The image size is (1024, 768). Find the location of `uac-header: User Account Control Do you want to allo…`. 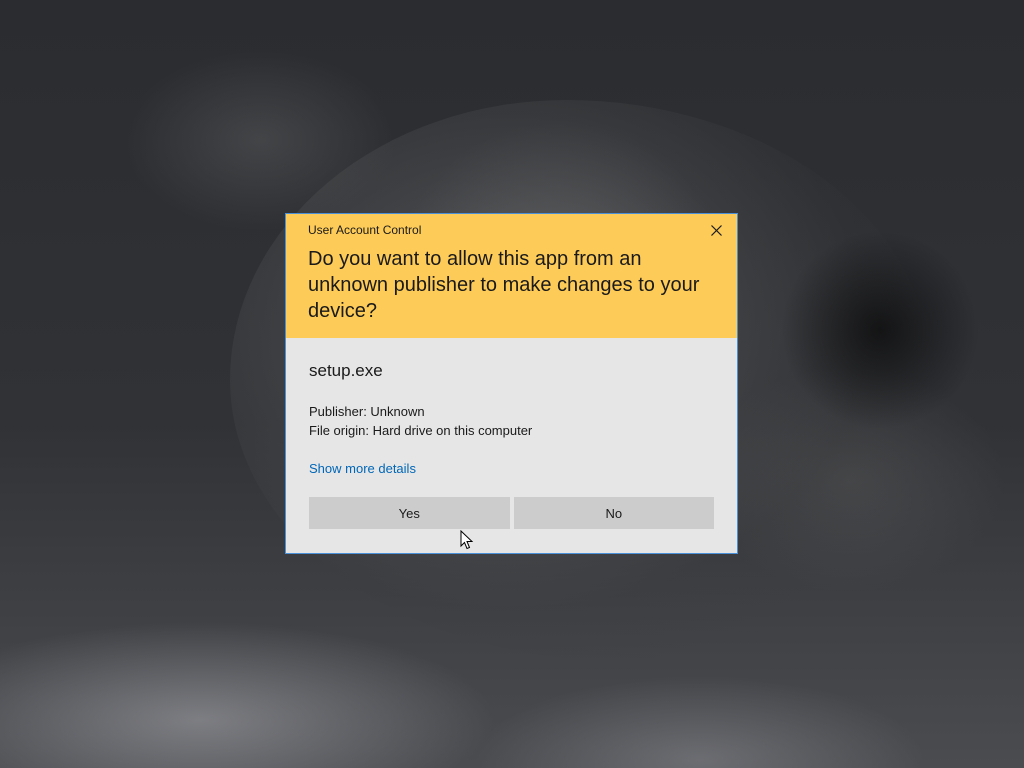

uac-header: User Account Control Do you want to allo… is located at coordinates (511, 276).